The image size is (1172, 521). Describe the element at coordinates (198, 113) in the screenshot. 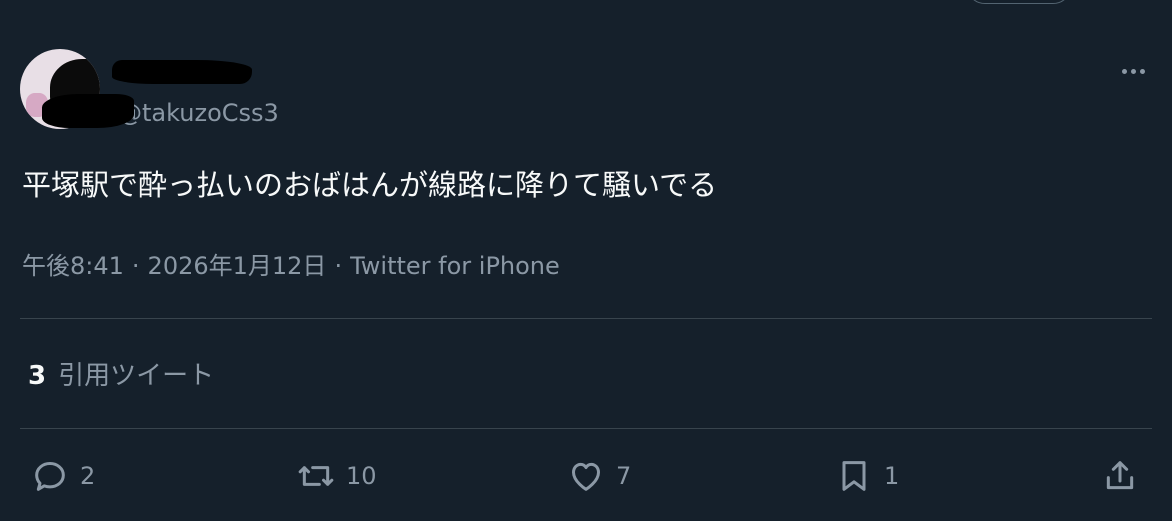

I see `author-handle: @takuzoCss3` at that location.